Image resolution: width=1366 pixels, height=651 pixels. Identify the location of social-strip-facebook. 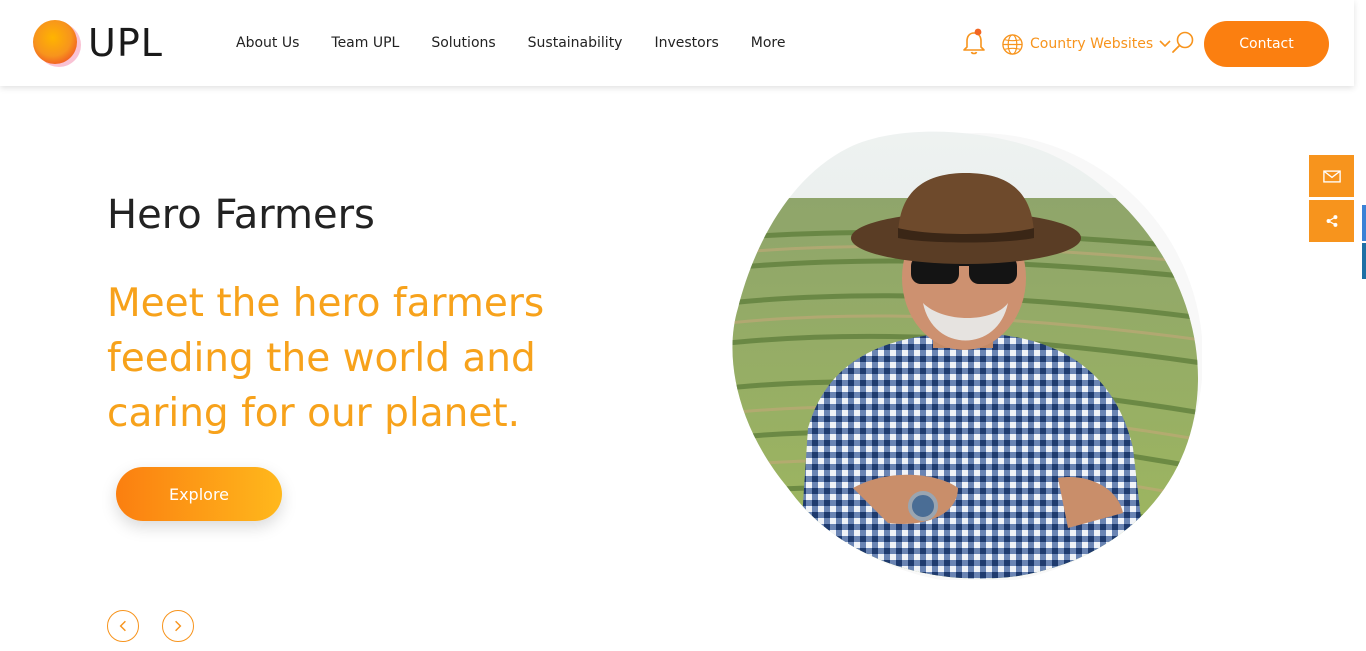
(1364, 223).